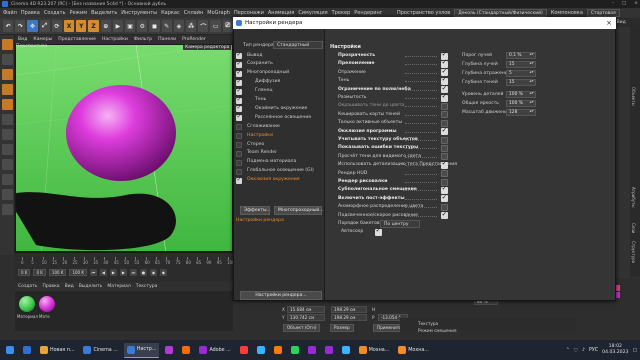 This screenshot has width=640, height=360. What do you see at coordinates (147, 286) in the screenshot?
I see `mat-menu-texture: Текстура` at bounding box center [147, 286].